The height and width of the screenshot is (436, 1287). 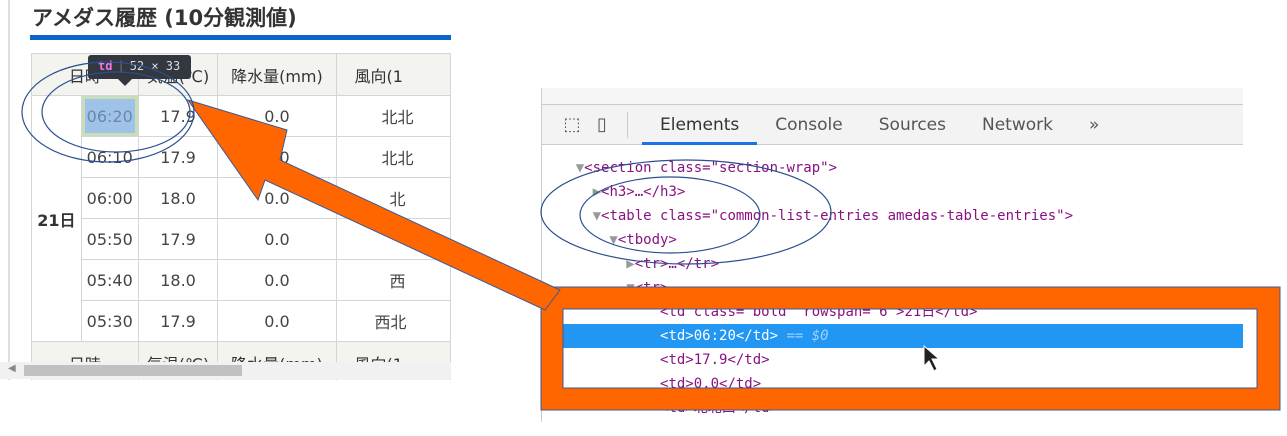 What do you see at coordinates (677, 264) in the screenshot?
I see `node-text: <tr>…</tr>` at bounding box center [677, 264].